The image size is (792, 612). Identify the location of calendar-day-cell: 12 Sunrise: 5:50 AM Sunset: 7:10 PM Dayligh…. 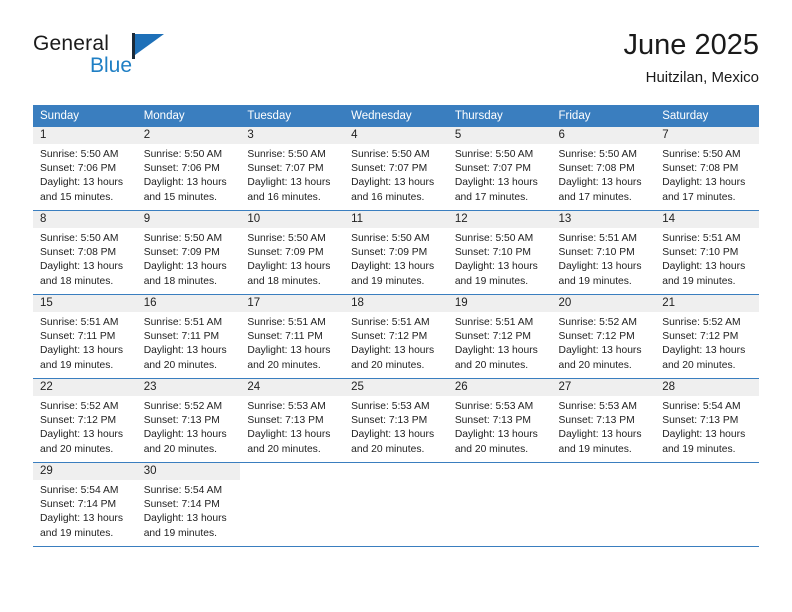
(499, 252).